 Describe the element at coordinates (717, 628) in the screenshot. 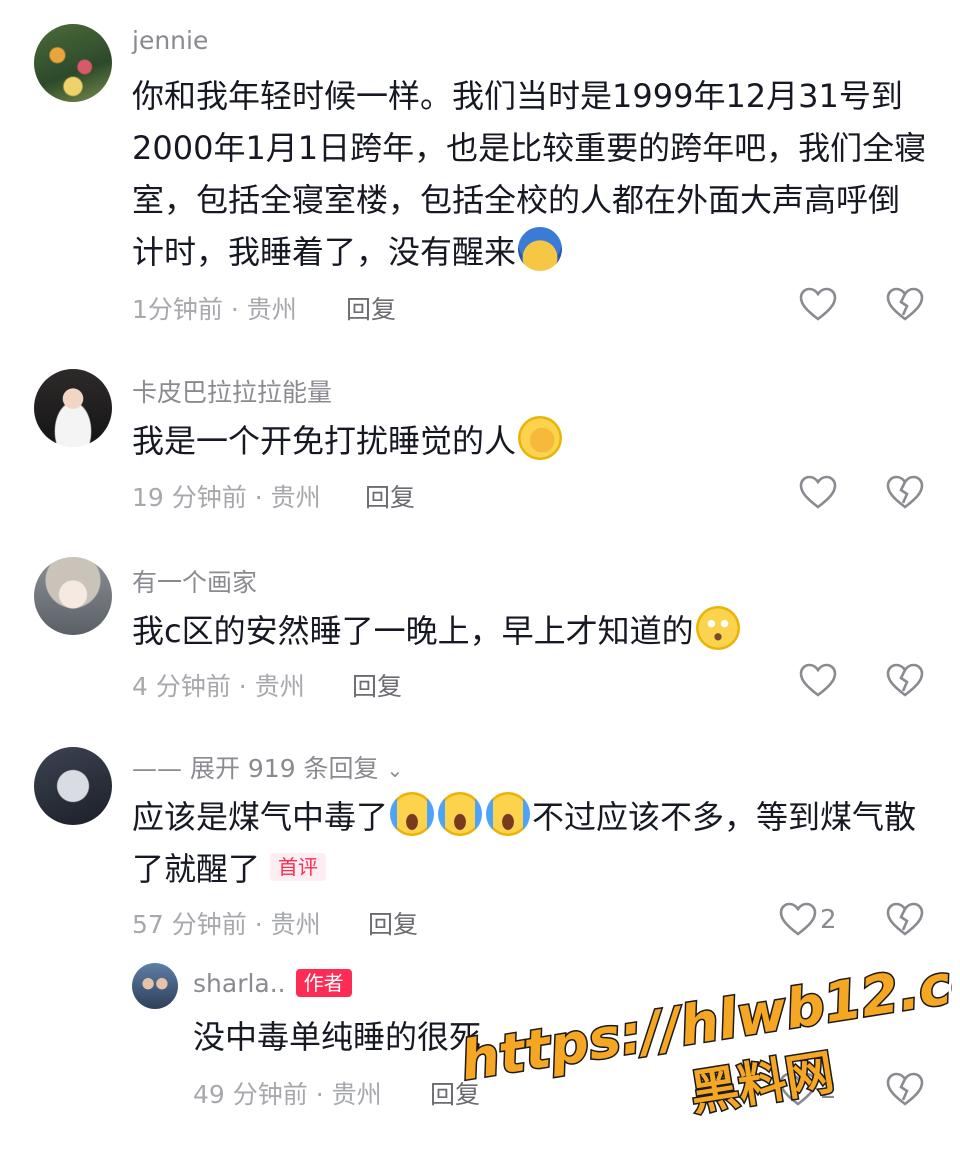

I see `astonished-face-emoji` at that location.